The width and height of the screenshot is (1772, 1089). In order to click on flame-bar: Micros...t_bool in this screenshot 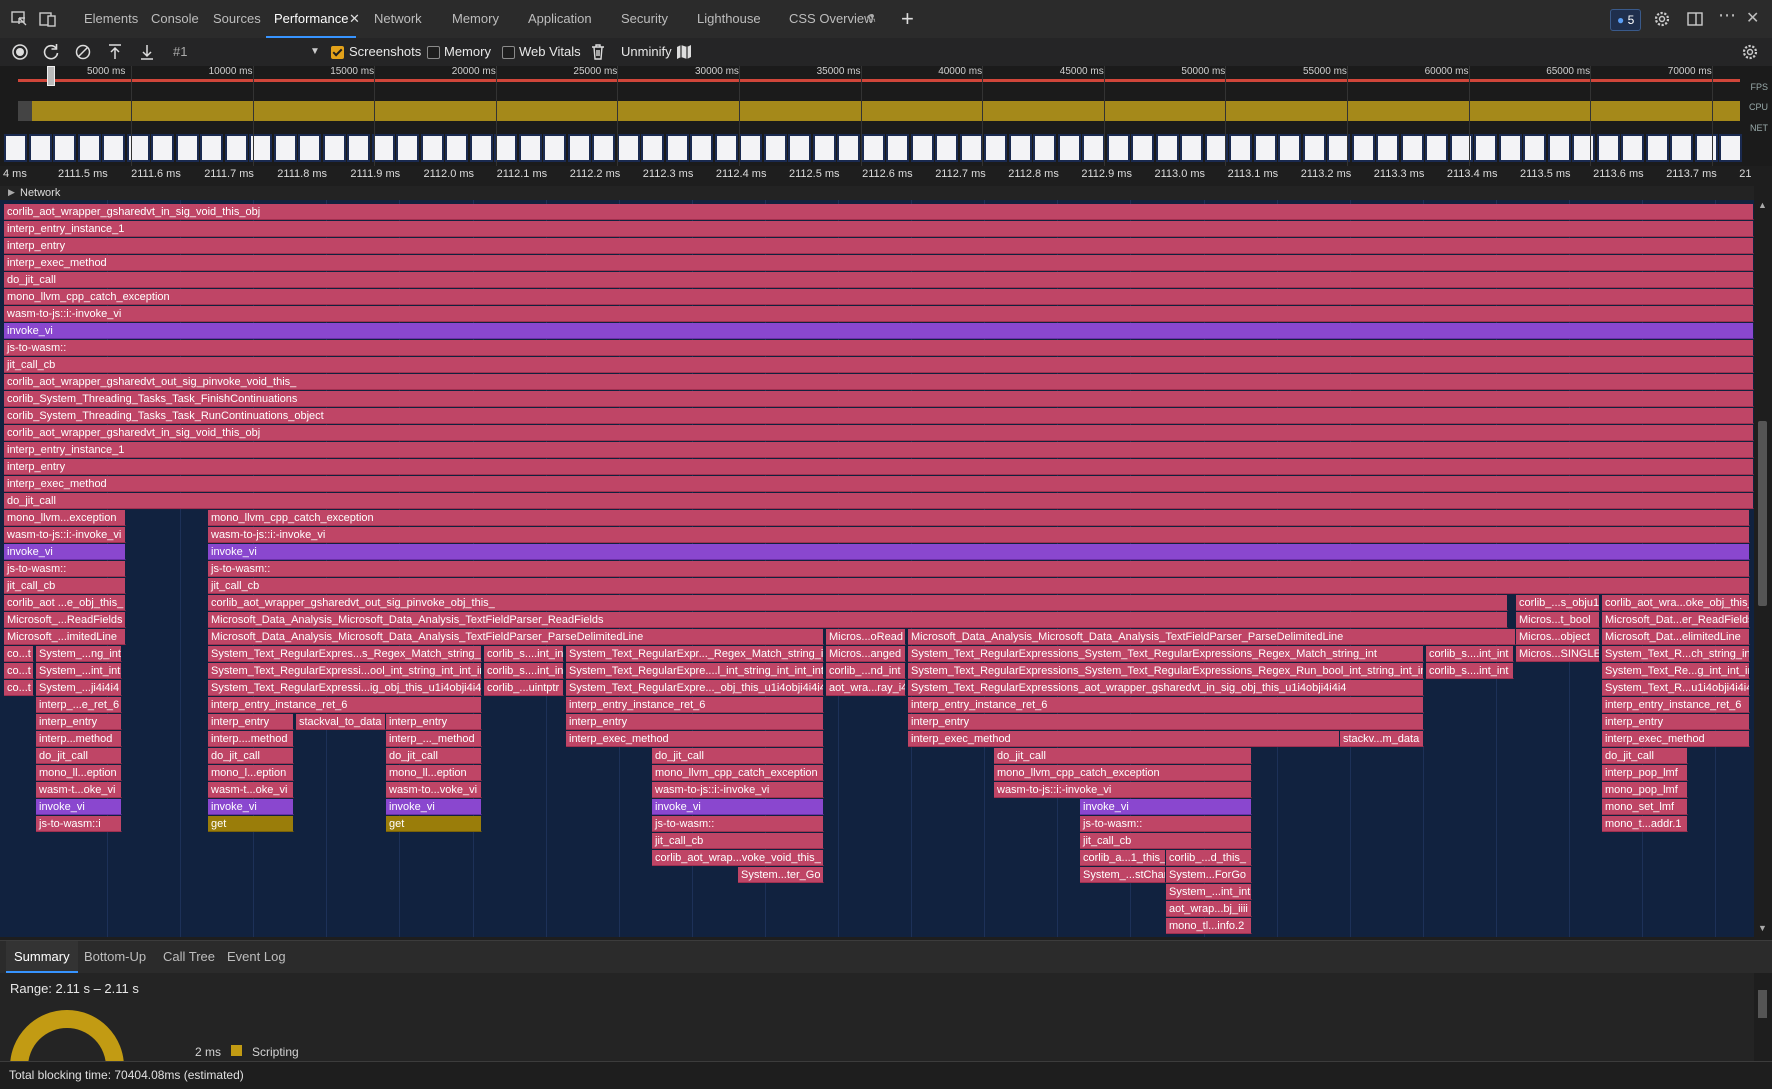, I will do `click(1558, 620)`.